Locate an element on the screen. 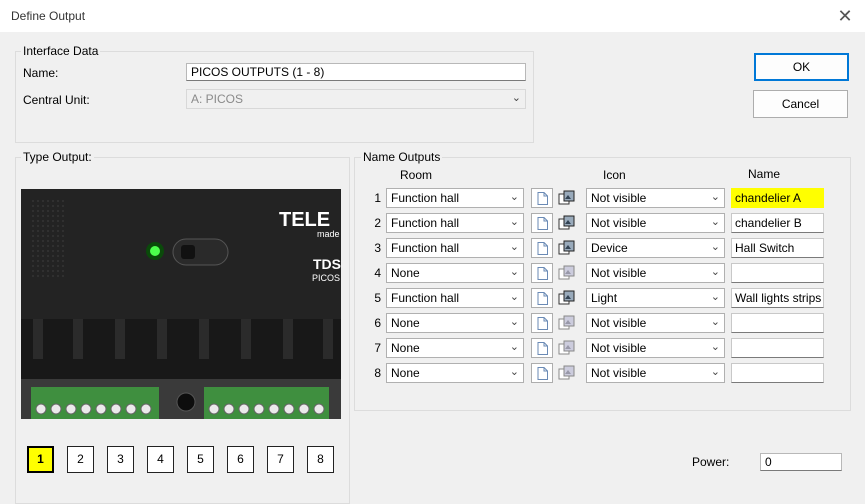 This screenshot has height=504, width=865. icon-value: Light is located at coordinates (604, 298).